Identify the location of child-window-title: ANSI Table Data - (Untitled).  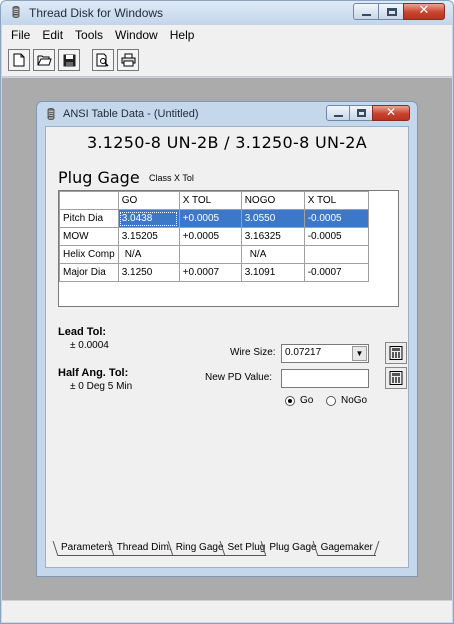
(131, 114).